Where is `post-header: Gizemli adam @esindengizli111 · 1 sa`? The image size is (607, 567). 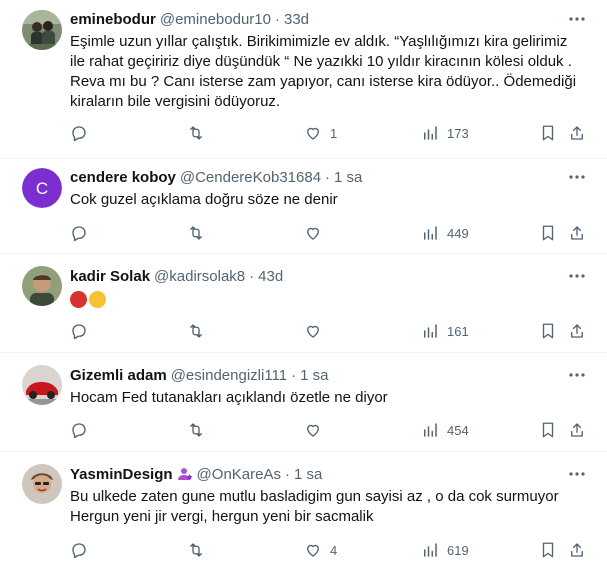
post-header: Gizemli adam @esindengizli111 · 1 sa is located at coordinates (199, 375).